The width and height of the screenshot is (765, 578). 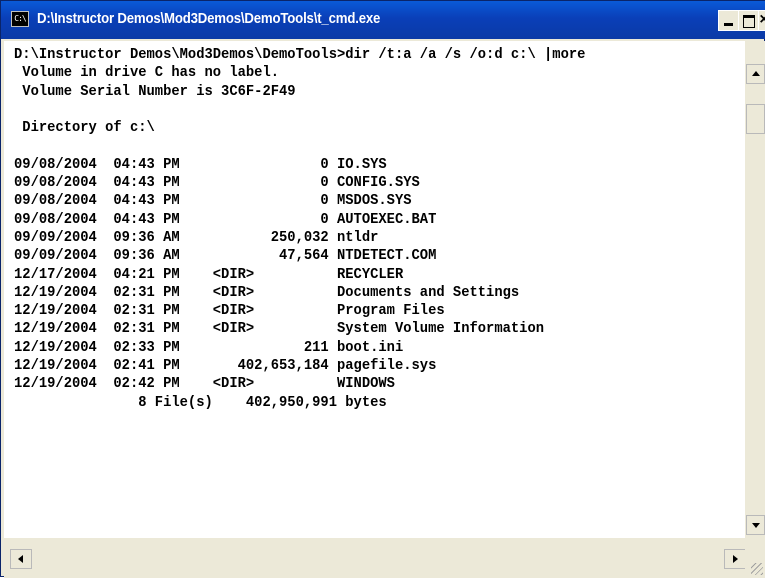 I want to click on console-line-entry: 12/19/2004 02:42 PM <DIR> WINDOWS, so click(x=204, y=384).